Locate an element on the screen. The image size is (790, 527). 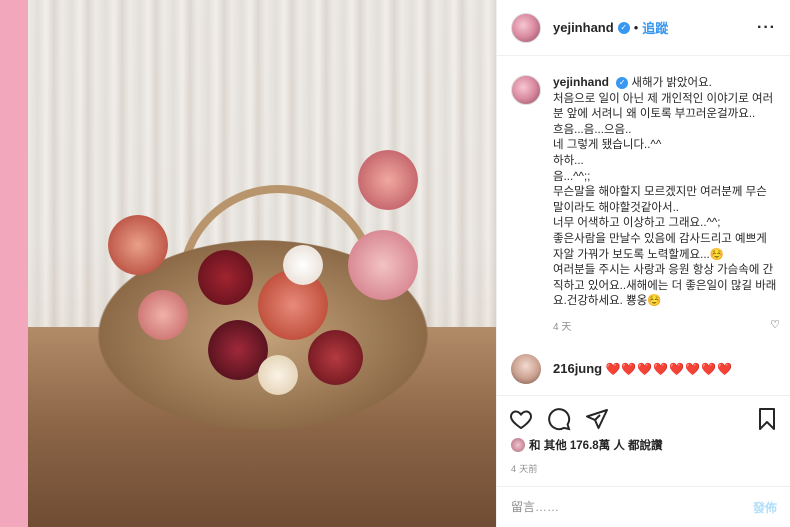
comment-input is located at coordinates (632, 507).